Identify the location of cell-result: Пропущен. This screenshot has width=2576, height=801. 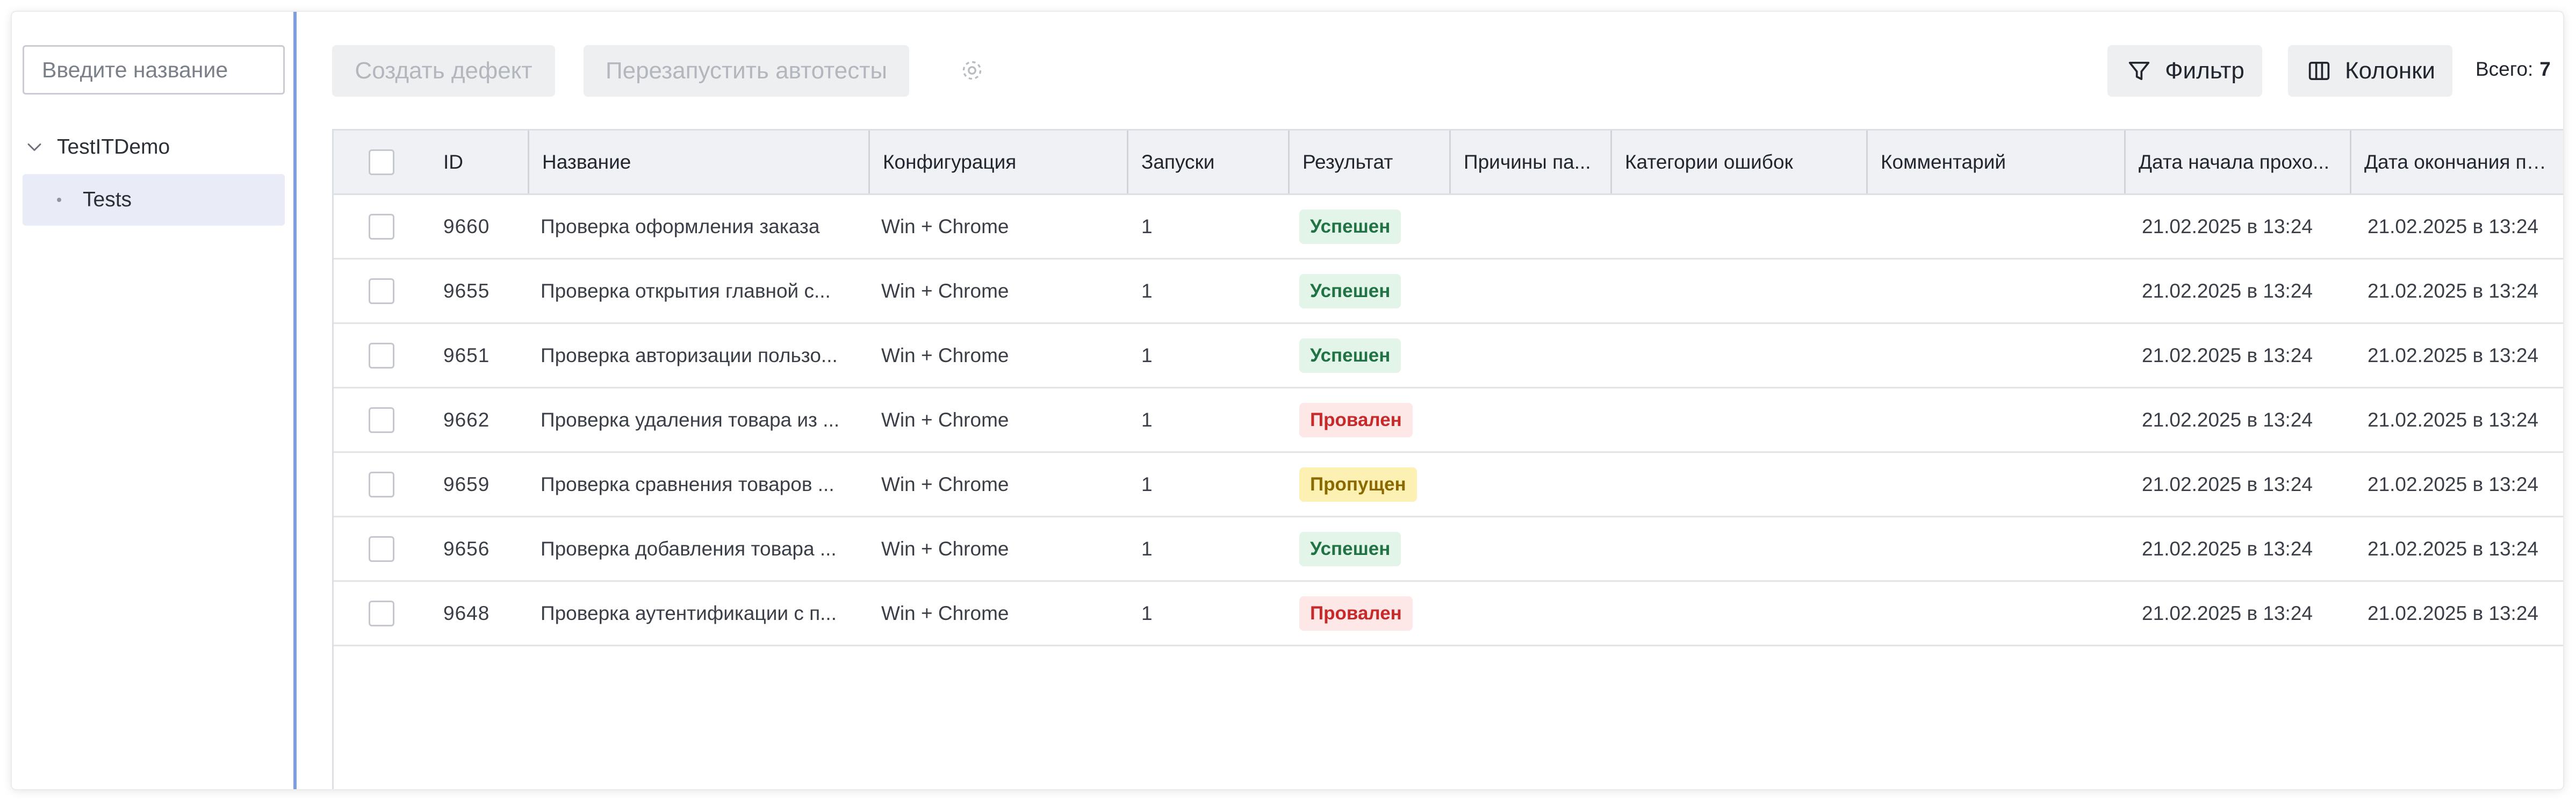
(1371, 484).